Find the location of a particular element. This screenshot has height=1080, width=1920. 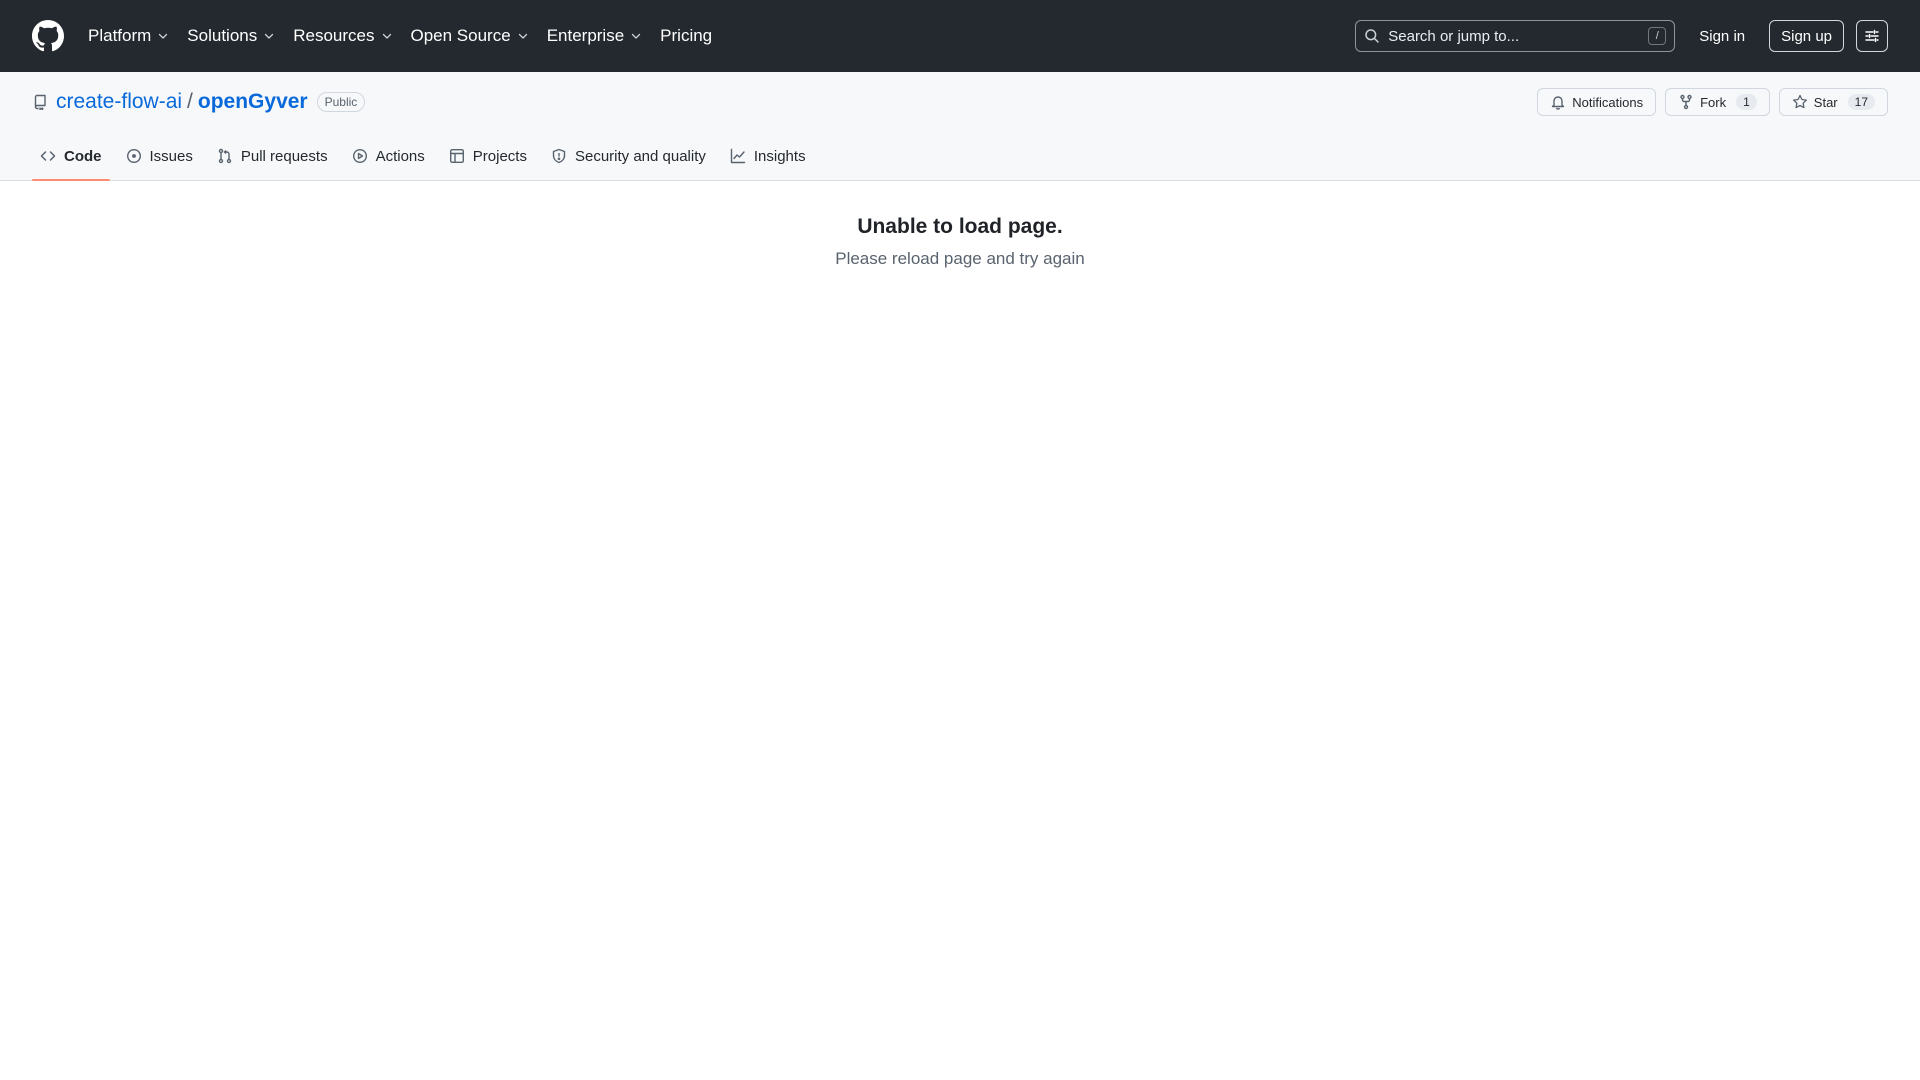

tab-actions: Actions is located at coordinates (388, 156).